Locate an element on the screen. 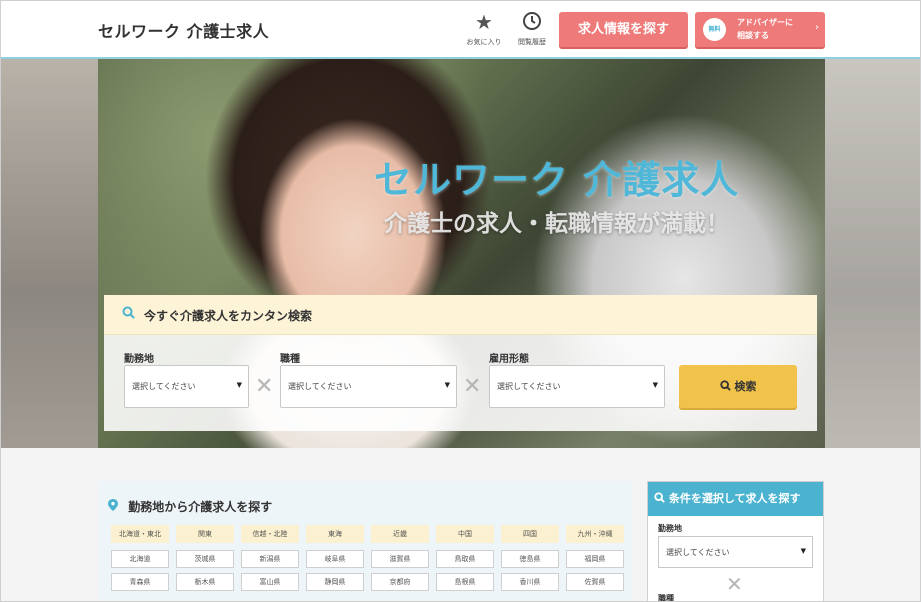 The image size is (921, 602). chevron-right-icon: › is located at coordinates (817, 27).